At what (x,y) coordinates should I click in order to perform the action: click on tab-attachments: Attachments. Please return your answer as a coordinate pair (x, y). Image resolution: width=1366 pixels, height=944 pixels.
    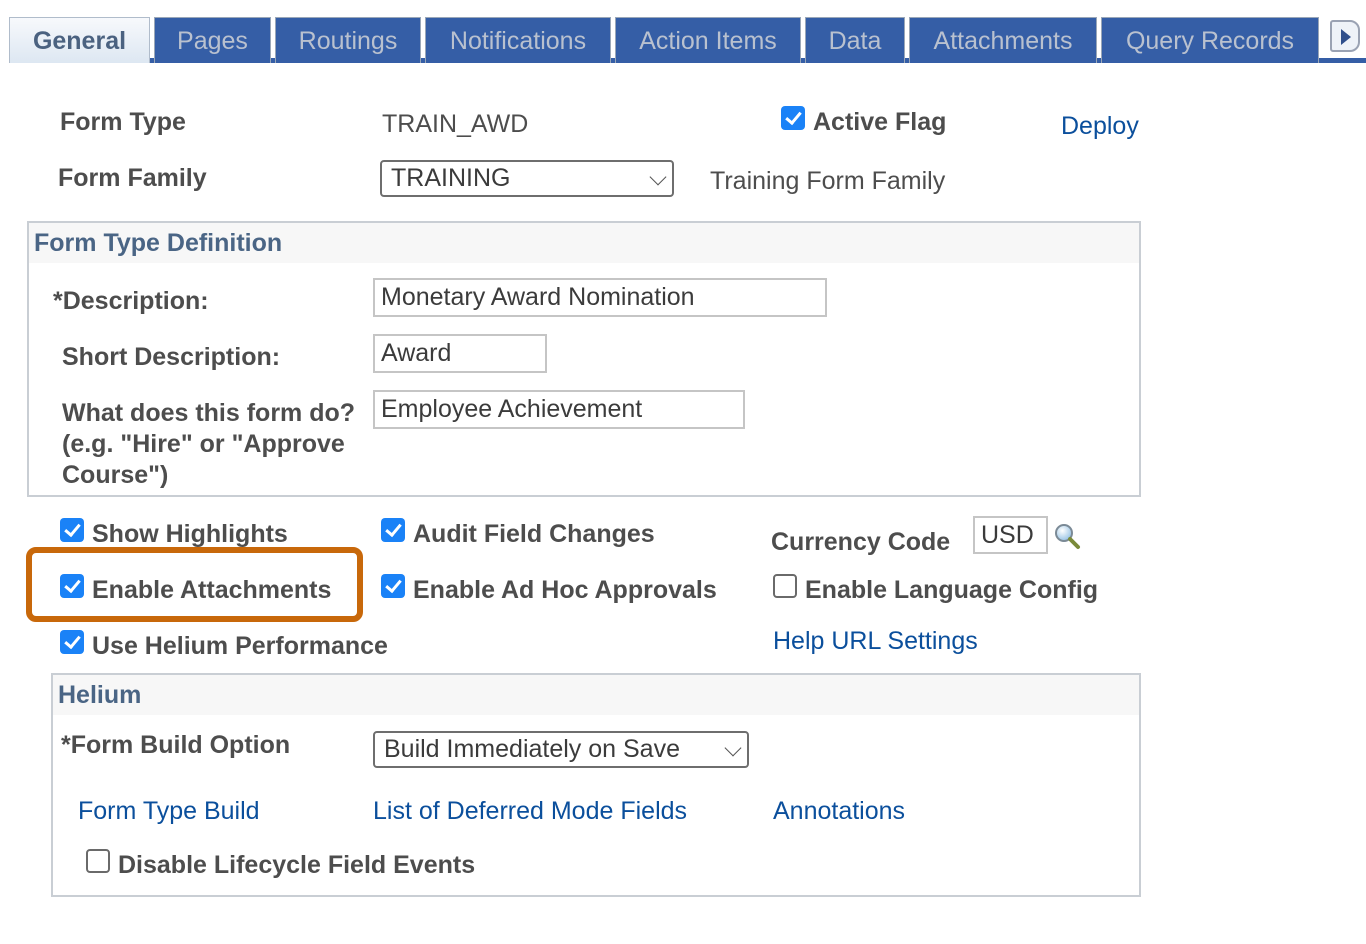
    Looking at the image, I should click on (1003, 40).